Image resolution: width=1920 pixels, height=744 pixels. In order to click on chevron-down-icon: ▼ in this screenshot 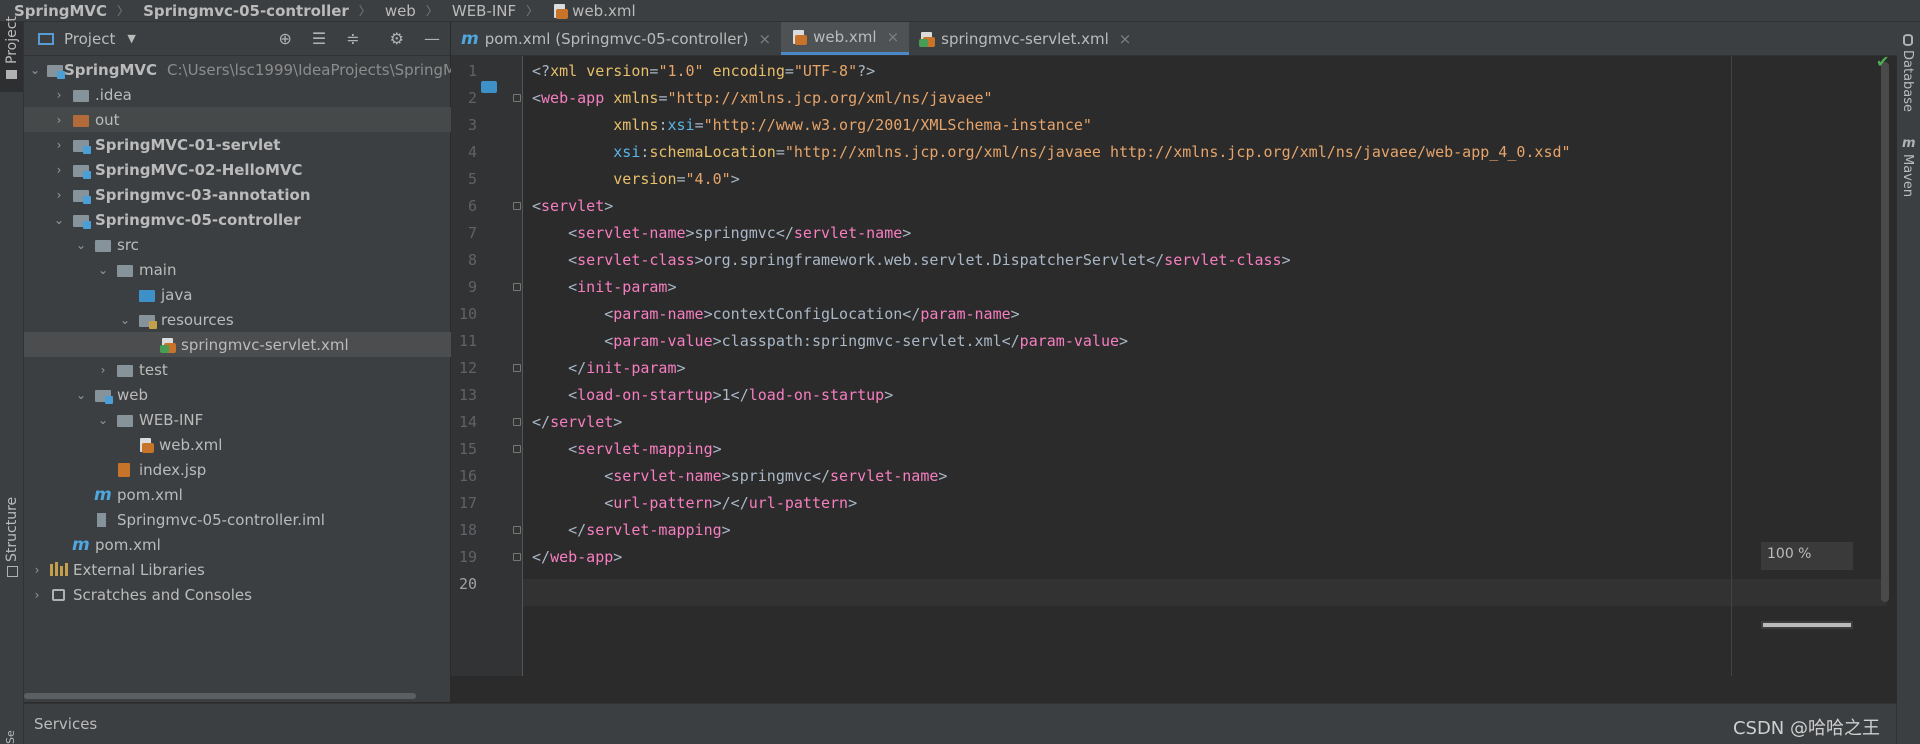, I will do `click(131, 38)`.